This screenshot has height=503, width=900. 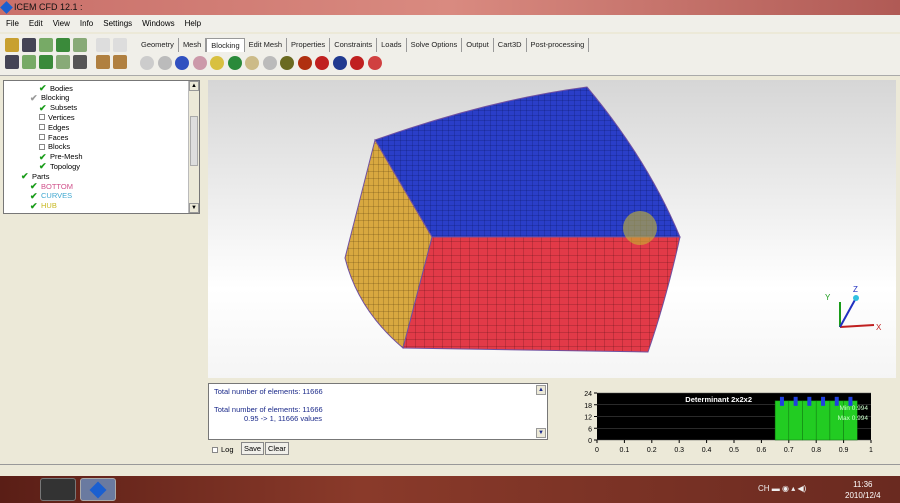 I want to click on menu-settings: Settings, so click(x=117, y=23).